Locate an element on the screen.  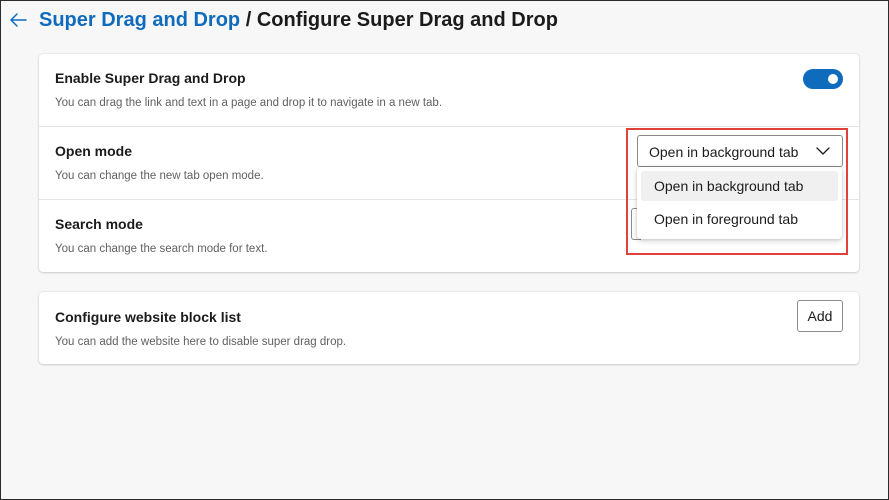
toggle-knob is located at coordinates (833, 79).